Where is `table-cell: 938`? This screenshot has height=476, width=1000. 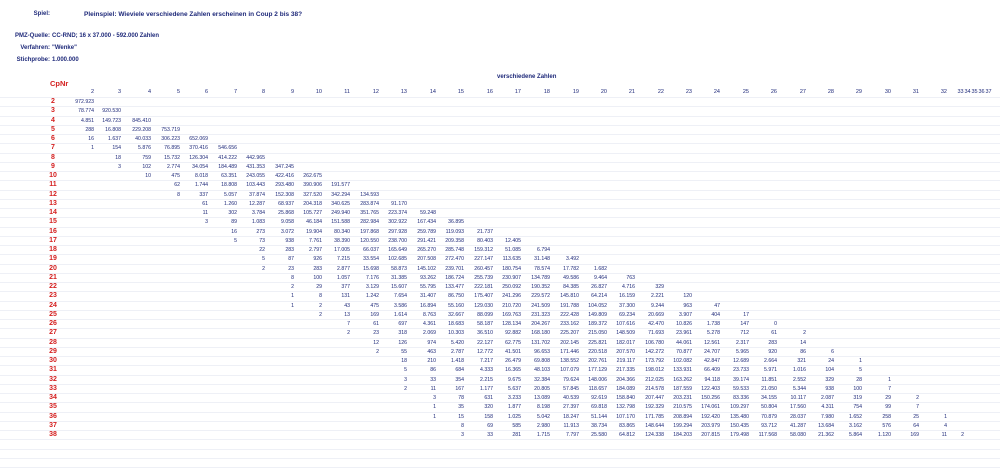
table-cell: 938 is located at coordinates (829, 388).